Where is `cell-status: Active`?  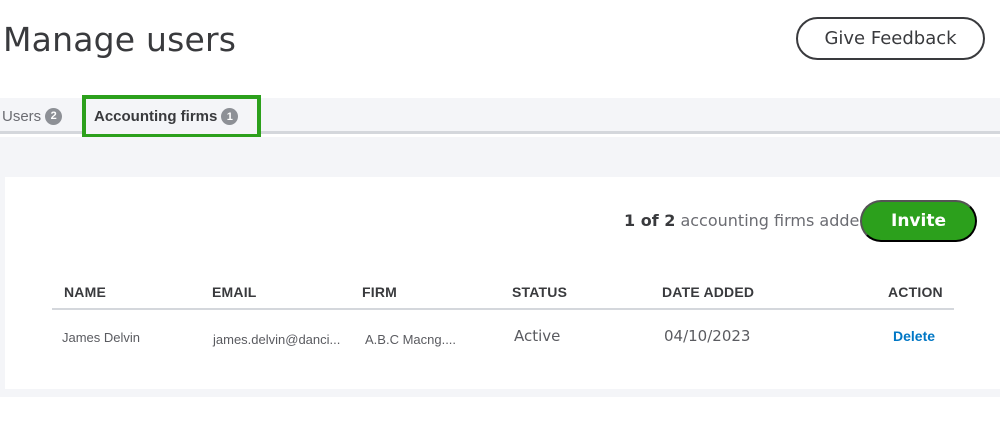 cell-status: Active is located at coordinates (537, 336).